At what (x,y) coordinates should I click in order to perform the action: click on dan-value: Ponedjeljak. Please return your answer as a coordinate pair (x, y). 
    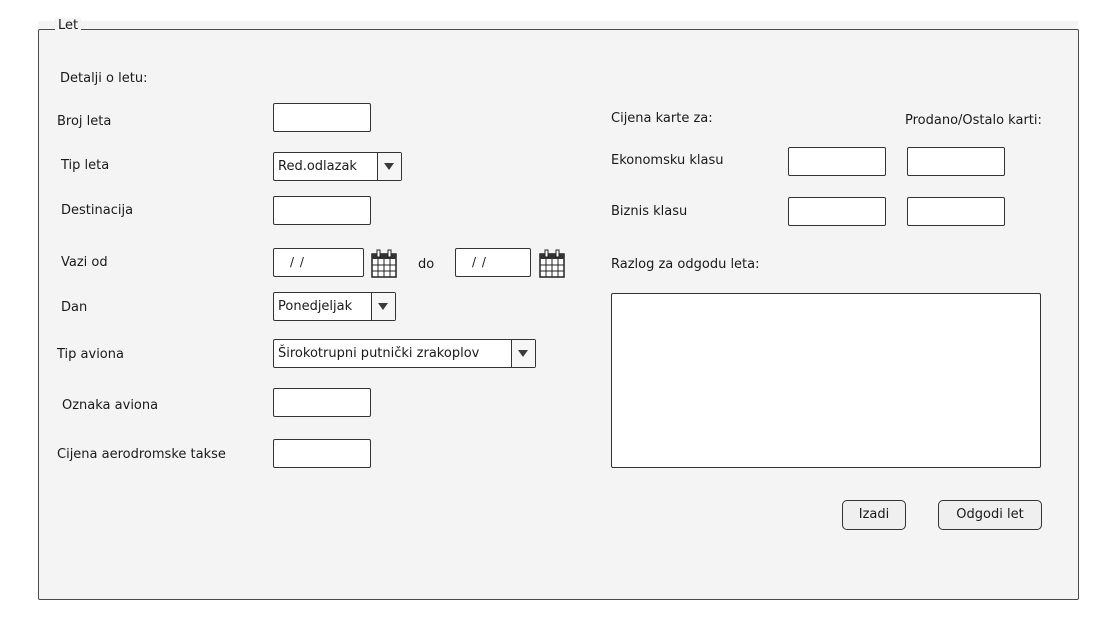
    Looking at the image, I should click on (315, 306).